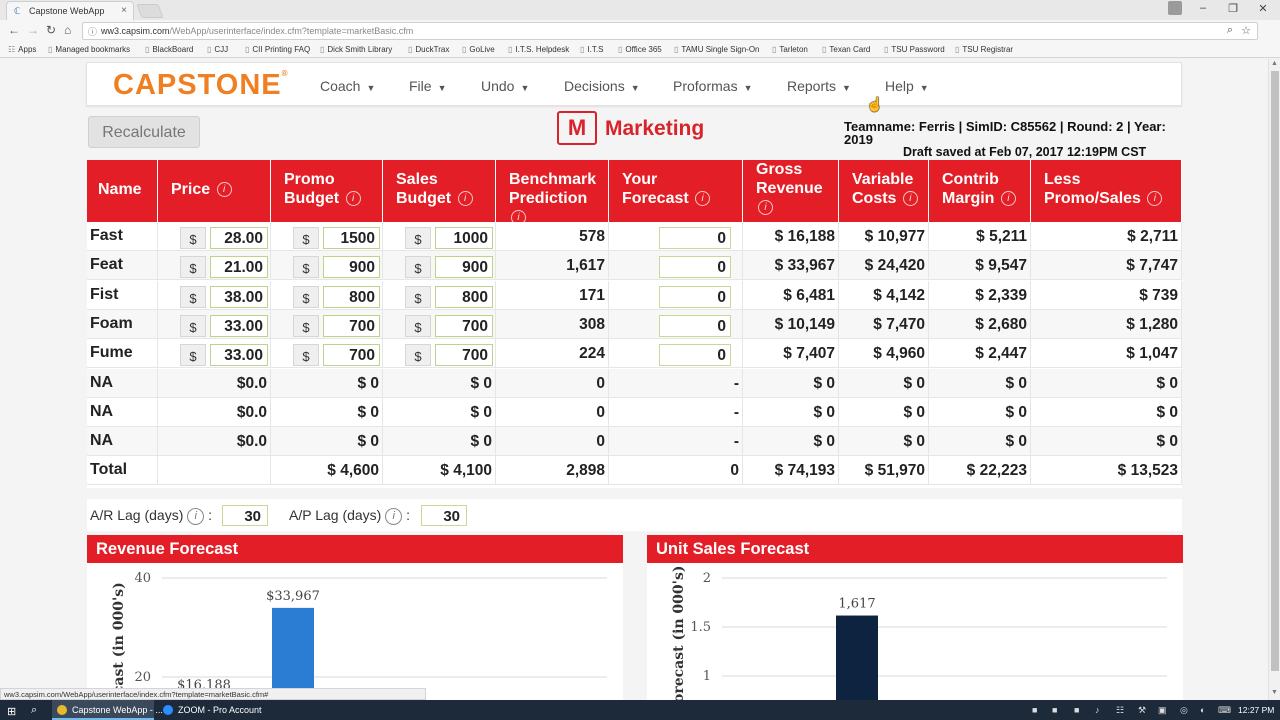 The width and height of the screenshot is (1280, 720). What do you see at coordinates (239, 238) in the screenshot?
I see `price-input: 28.00` at bounding box center [239, 238].